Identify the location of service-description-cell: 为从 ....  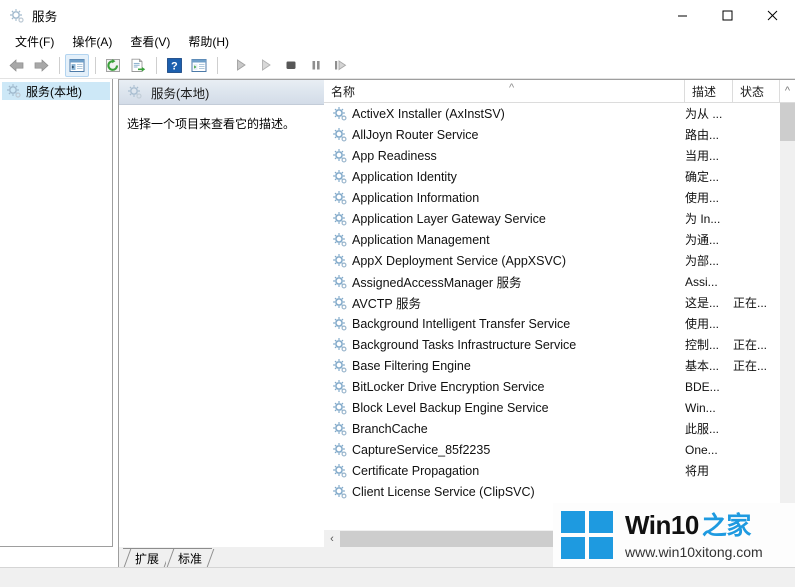
(704, 114).